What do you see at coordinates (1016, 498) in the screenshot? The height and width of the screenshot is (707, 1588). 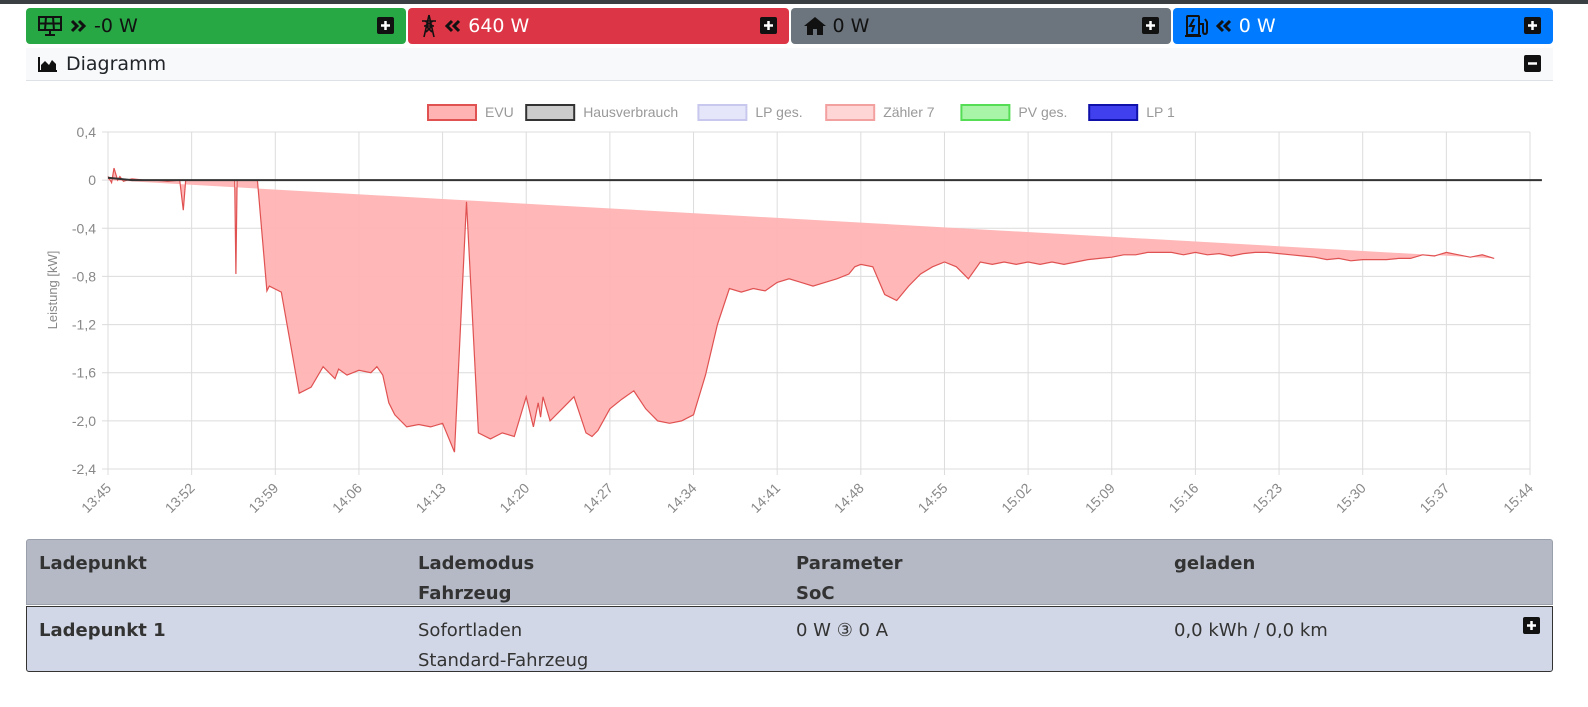 I see `x-tick-label: 15:02` at bounding box center [1016, 498].